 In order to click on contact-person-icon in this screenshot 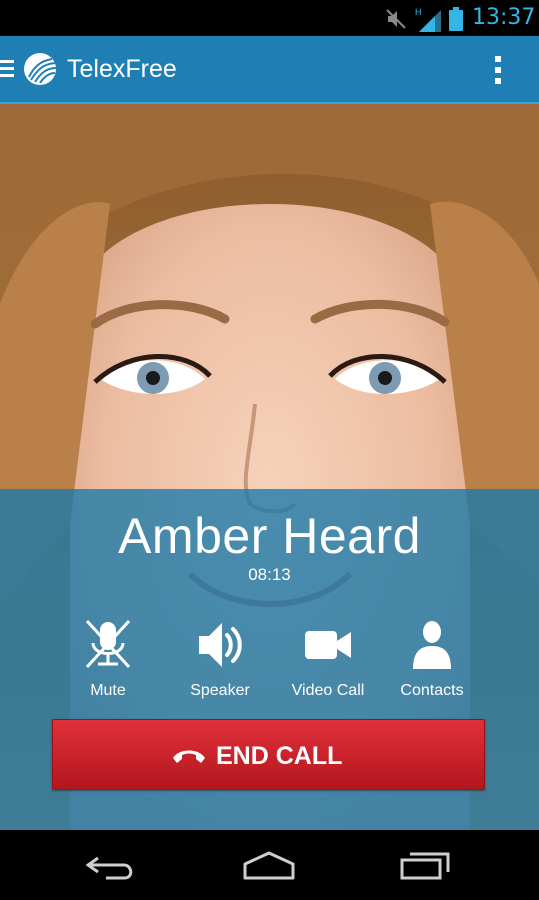, I will do `click(432, 645)`.